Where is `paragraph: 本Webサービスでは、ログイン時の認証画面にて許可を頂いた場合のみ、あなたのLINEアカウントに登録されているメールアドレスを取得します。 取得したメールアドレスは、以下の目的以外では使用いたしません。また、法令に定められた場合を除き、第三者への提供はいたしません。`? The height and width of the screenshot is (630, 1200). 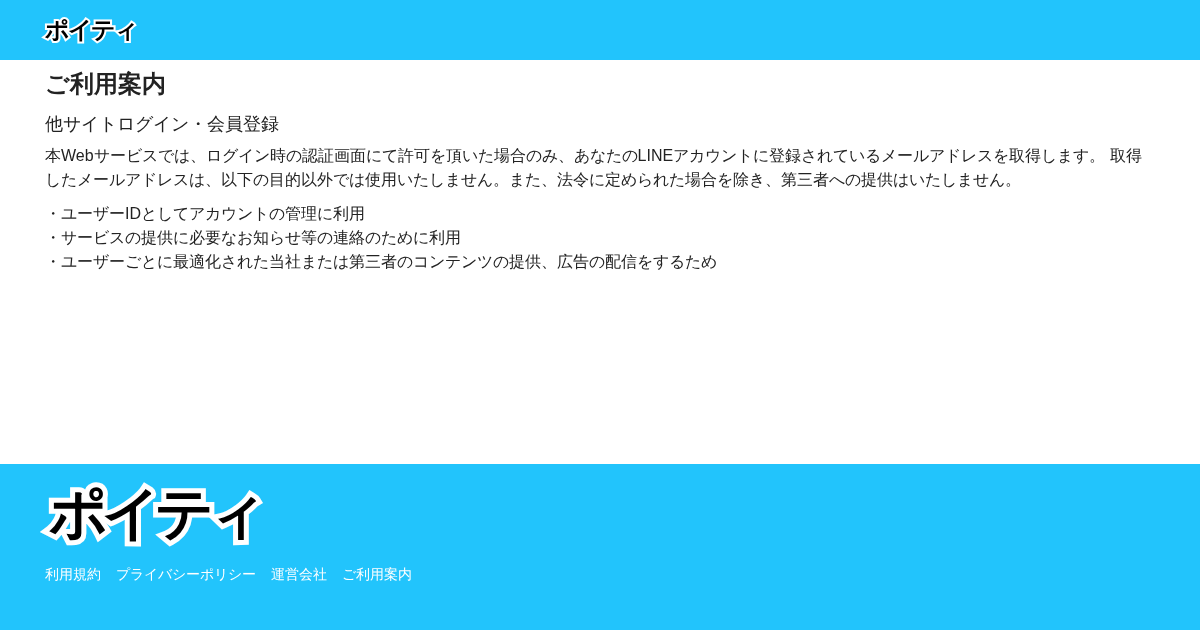
paragraph: 本Webサービスでは、ログイン時の認証画面にて許可を頂いた場合のみ、あなたのLINEアカウントに登録されているメールアドレスを取得します。 取得したメールアドレスは、以下の目的以外では使用いたしません。また、法令に定められた場合を除き、第三者への提供はいたしません。 is located at coordinates (594, 168).